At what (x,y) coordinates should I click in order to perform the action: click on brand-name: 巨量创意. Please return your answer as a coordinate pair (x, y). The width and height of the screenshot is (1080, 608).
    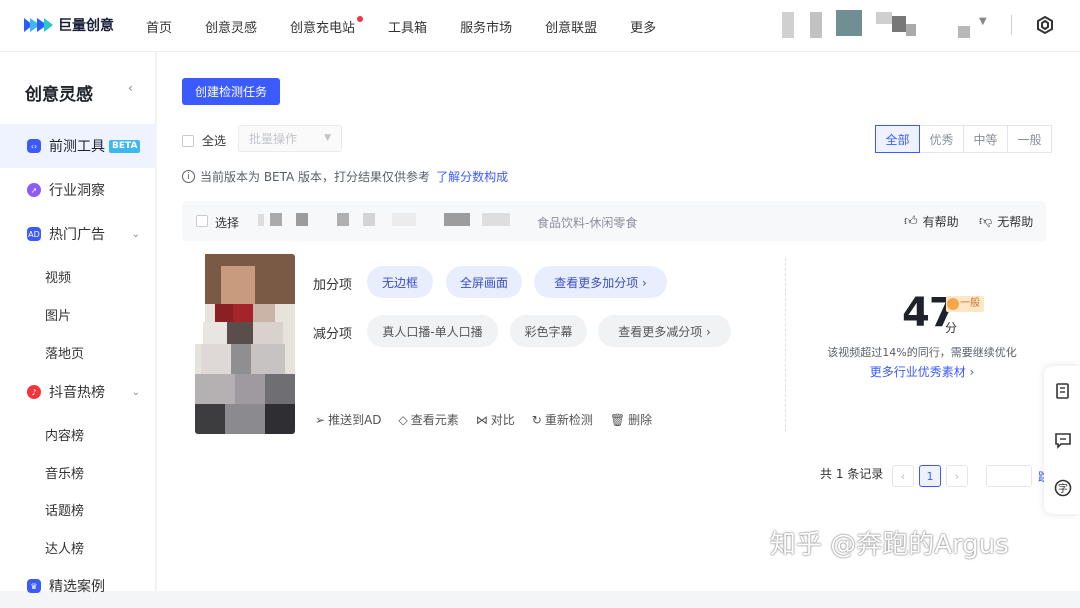
    Looking at the image, I should click on (86, 26).